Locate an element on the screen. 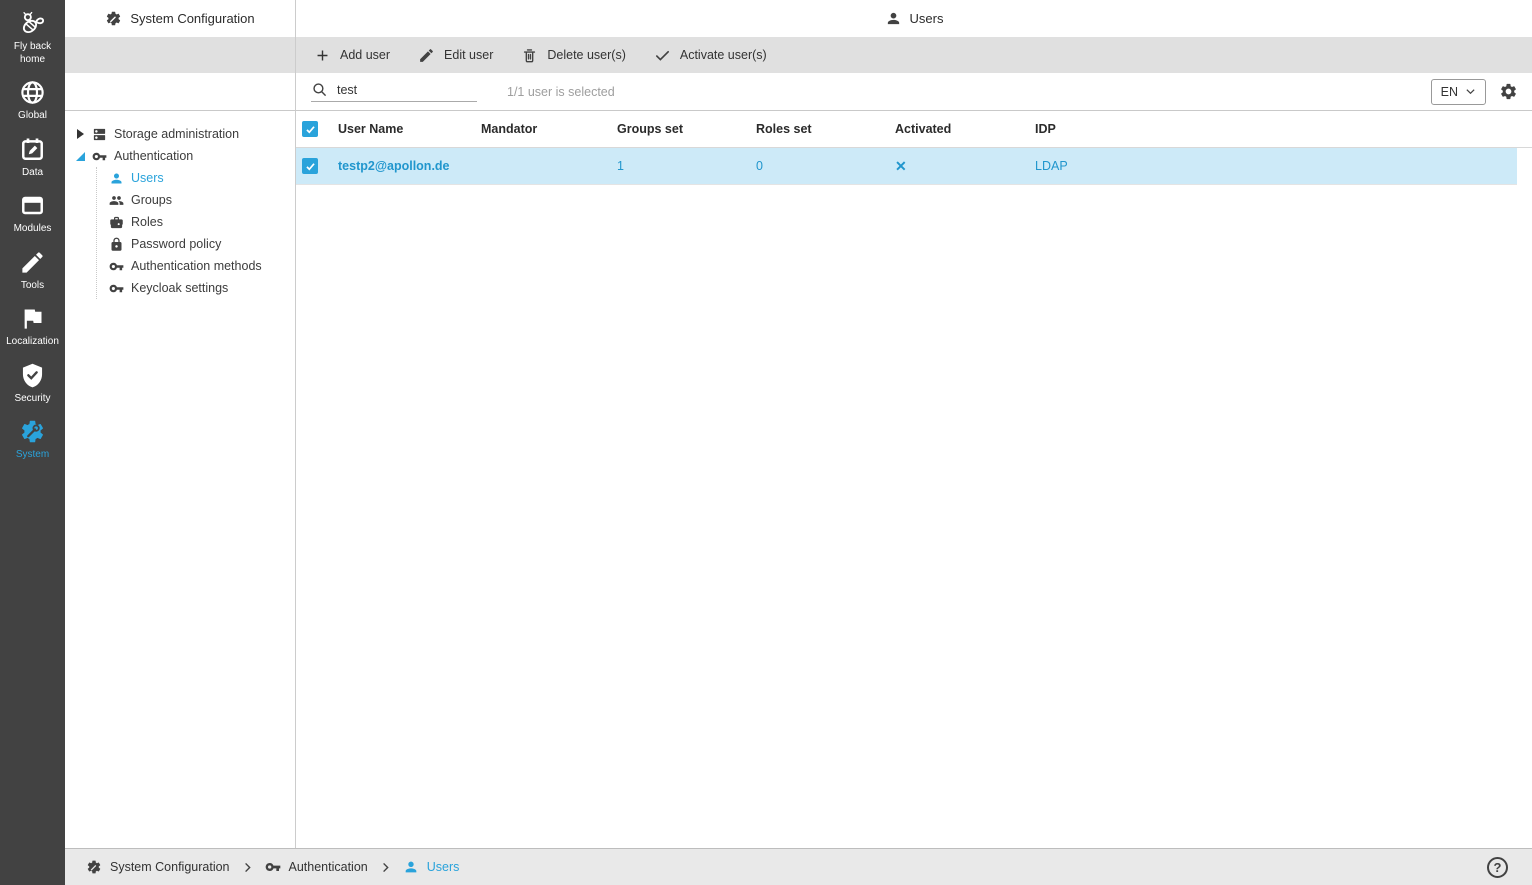  rail-item-data: Data is located at coordinates (33, 158).